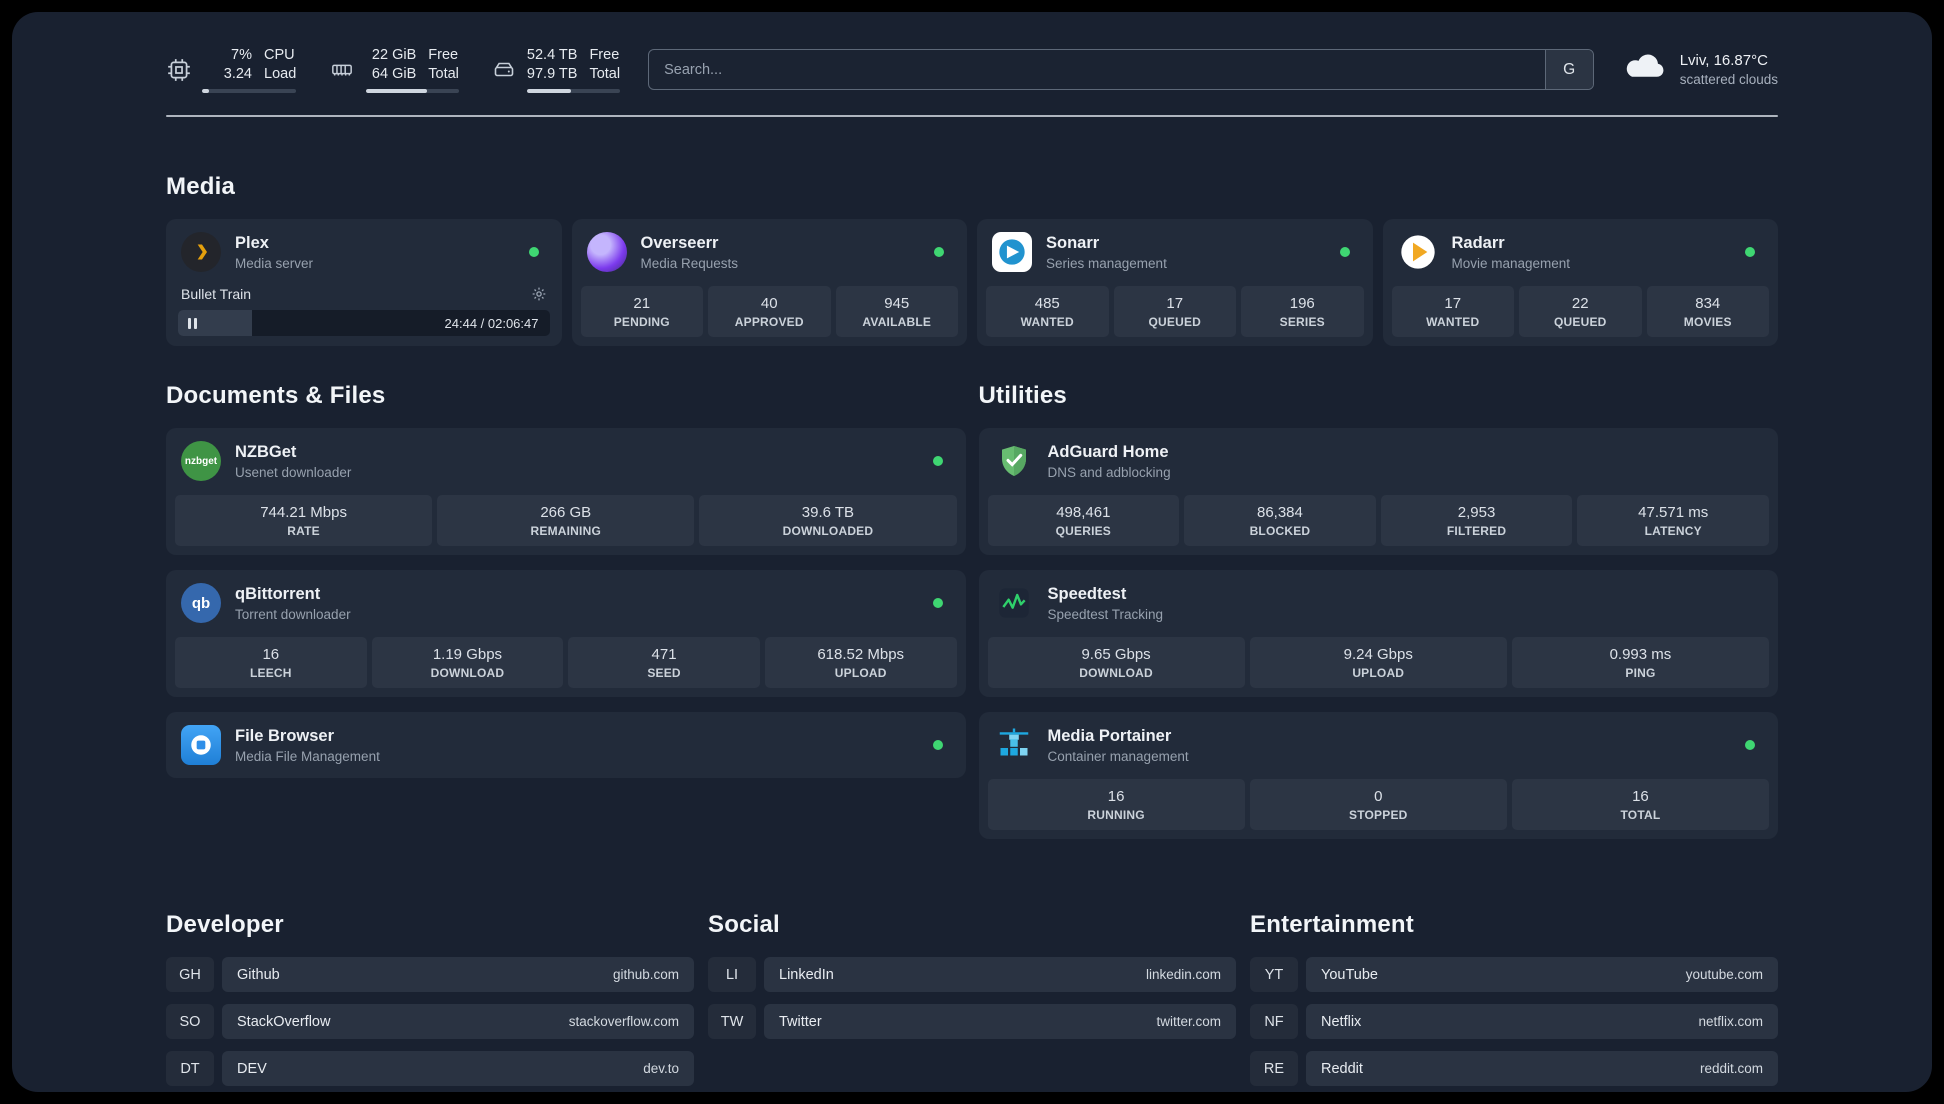 The image size is (1944, 1104). I want to click on stat-series: 196 SERIES, so click(1302, 312).